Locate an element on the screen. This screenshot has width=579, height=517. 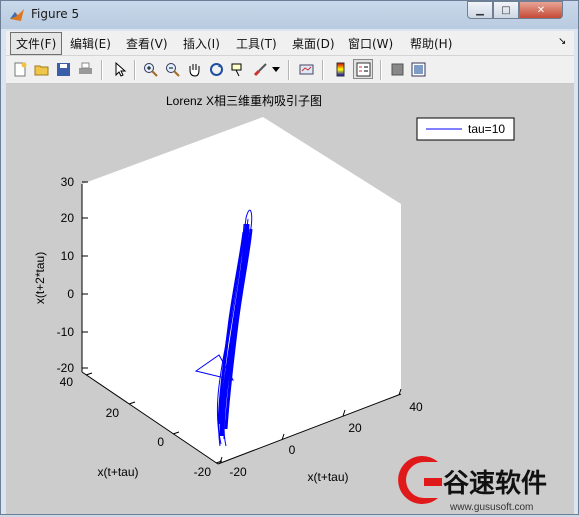
menu-edit: 编辑(E) is located at coordinates (90, 43).